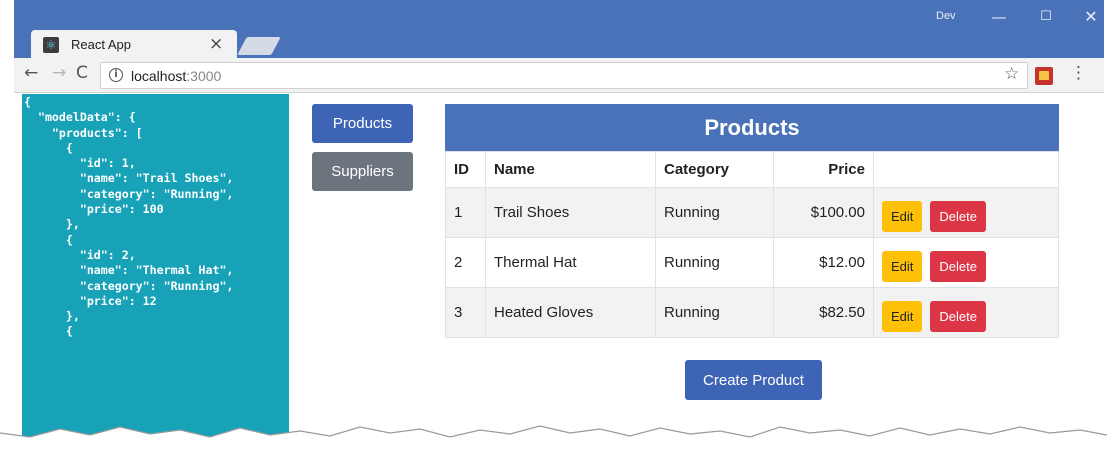  Describe the element at coordinates (753, 380) in the screenshot. I see `create-product-button: Create Product` at that location.